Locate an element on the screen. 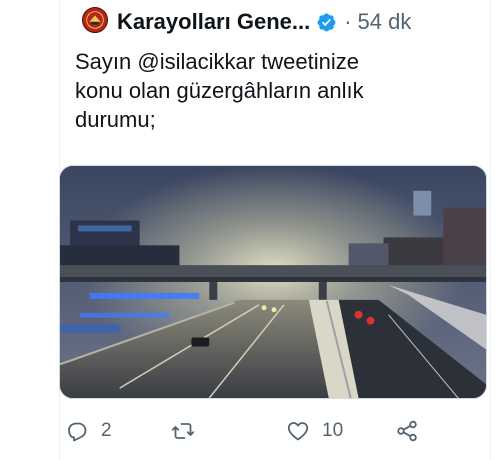  retweet-button is located at coordinates (189, 431).